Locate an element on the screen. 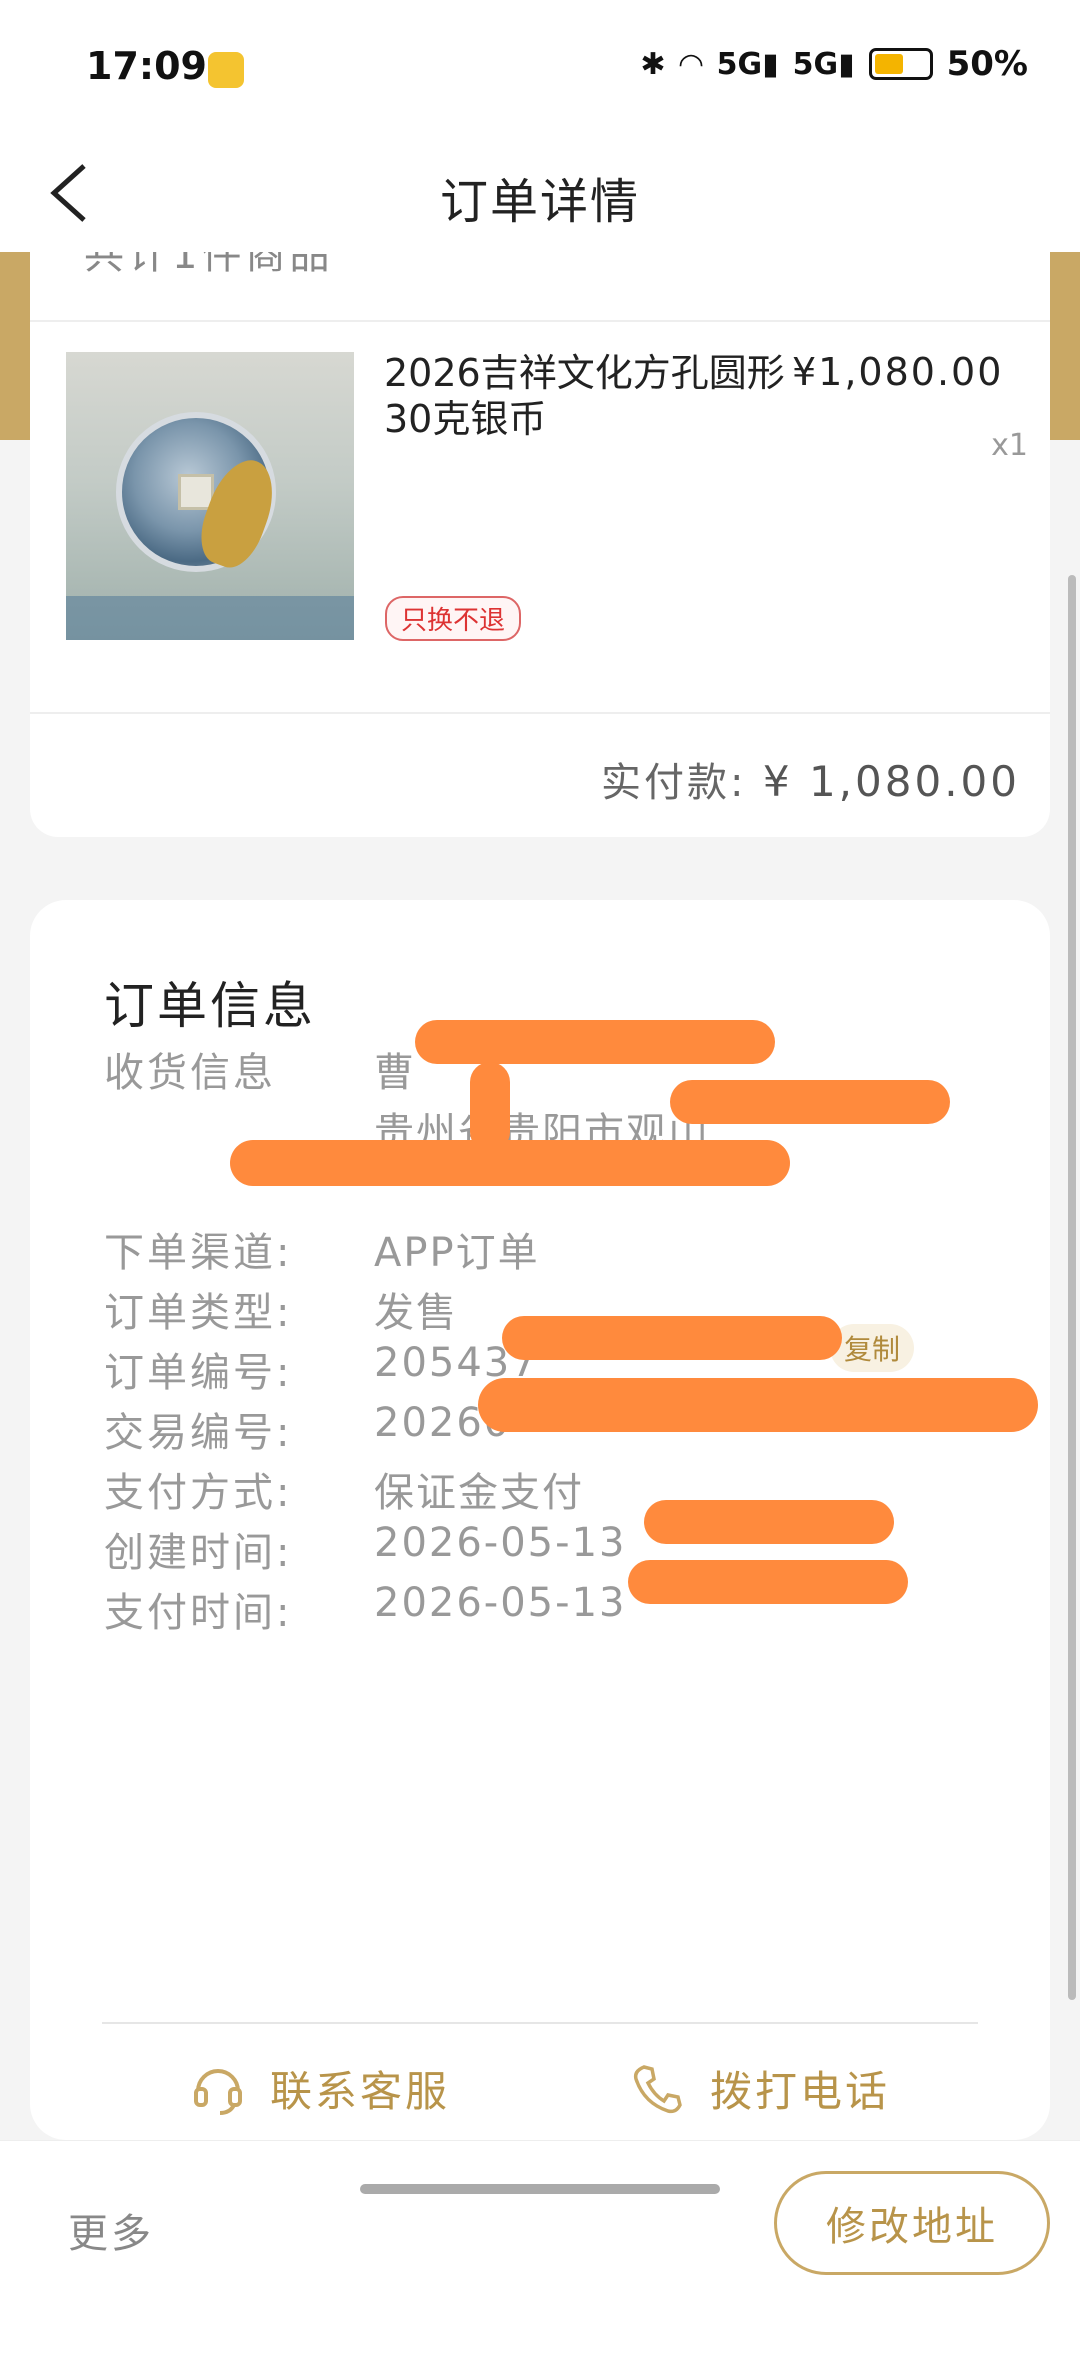 Image resolution: width=1080 pixels, height=2354 pixels. signal-icon-2: 5G▮ is located at coordinates (823, 64).